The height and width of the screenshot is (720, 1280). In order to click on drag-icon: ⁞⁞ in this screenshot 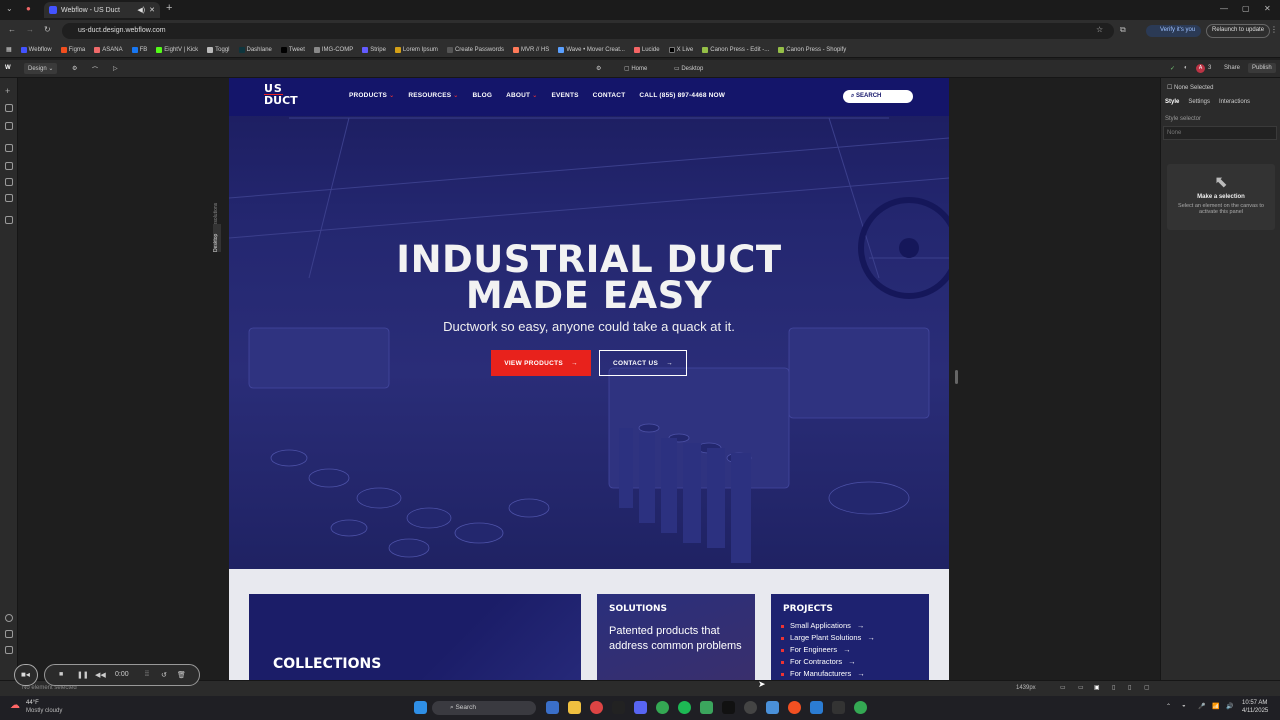, I will do `click(147, 674)`.